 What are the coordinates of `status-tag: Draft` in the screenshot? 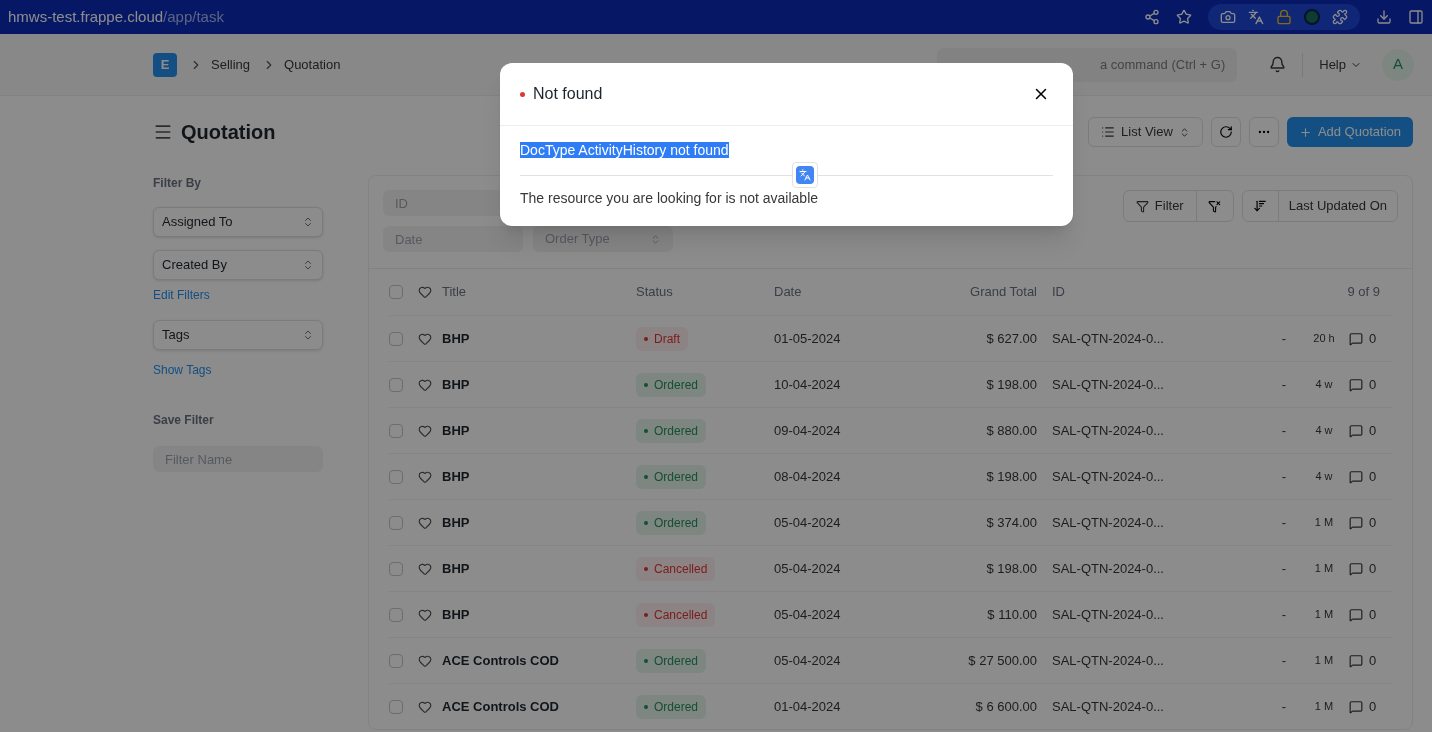 It's located at (662, 338).